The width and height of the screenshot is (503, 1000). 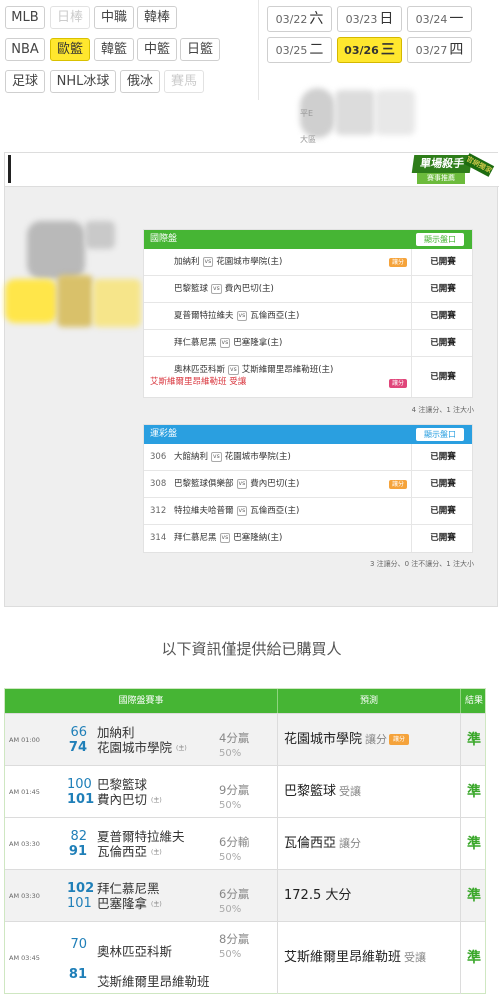 I want to click on home-team: 費內巴切, so click(x=122, y=799).